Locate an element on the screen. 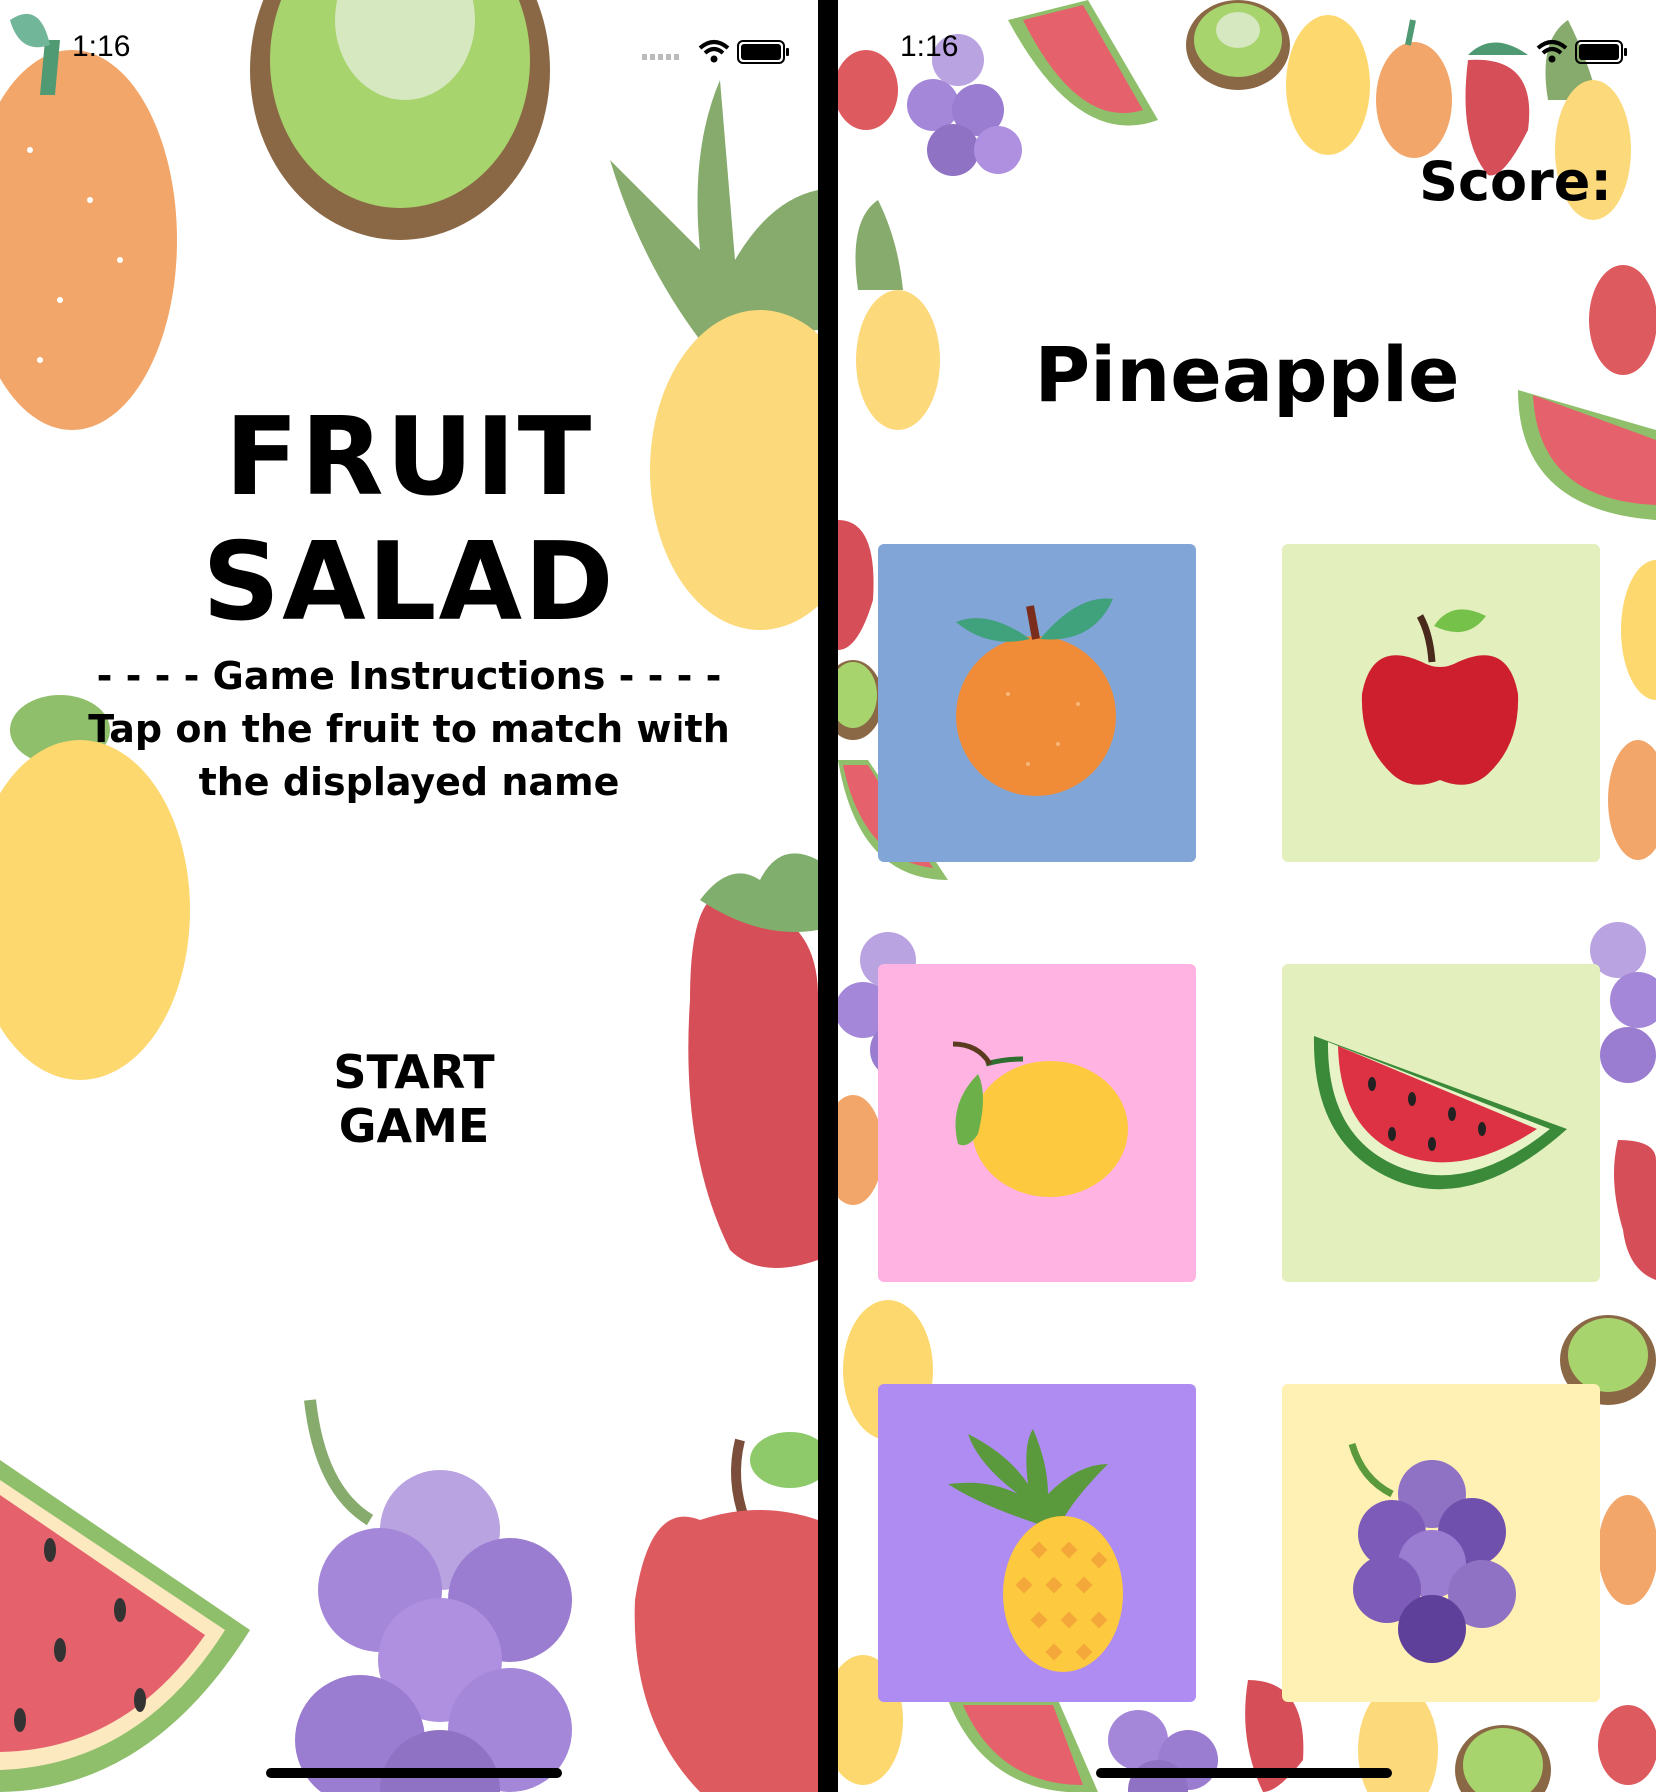 The image size is (1656, 1792). watermelon-icon is located at coordinates (1441, 1123).